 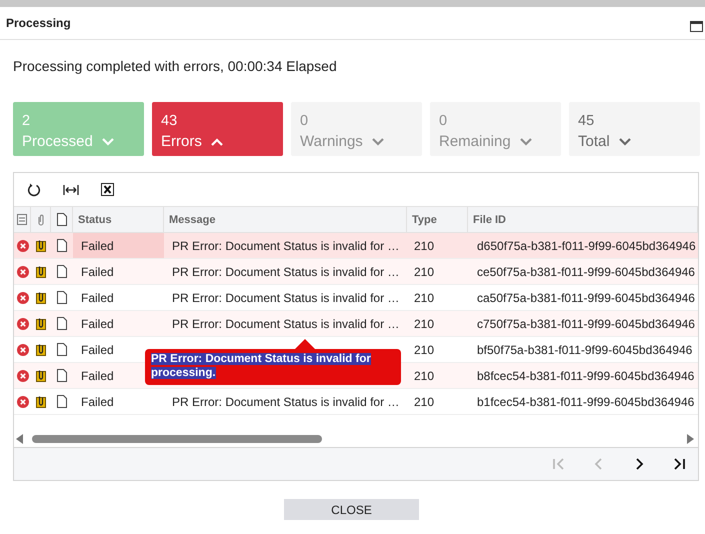 What do you see at coordinates (585, 401) in the screenshot?
I see `table-cell: b1fcec54-b381-f011-9f99-6045bd364946` at bounding box center [585, 401].